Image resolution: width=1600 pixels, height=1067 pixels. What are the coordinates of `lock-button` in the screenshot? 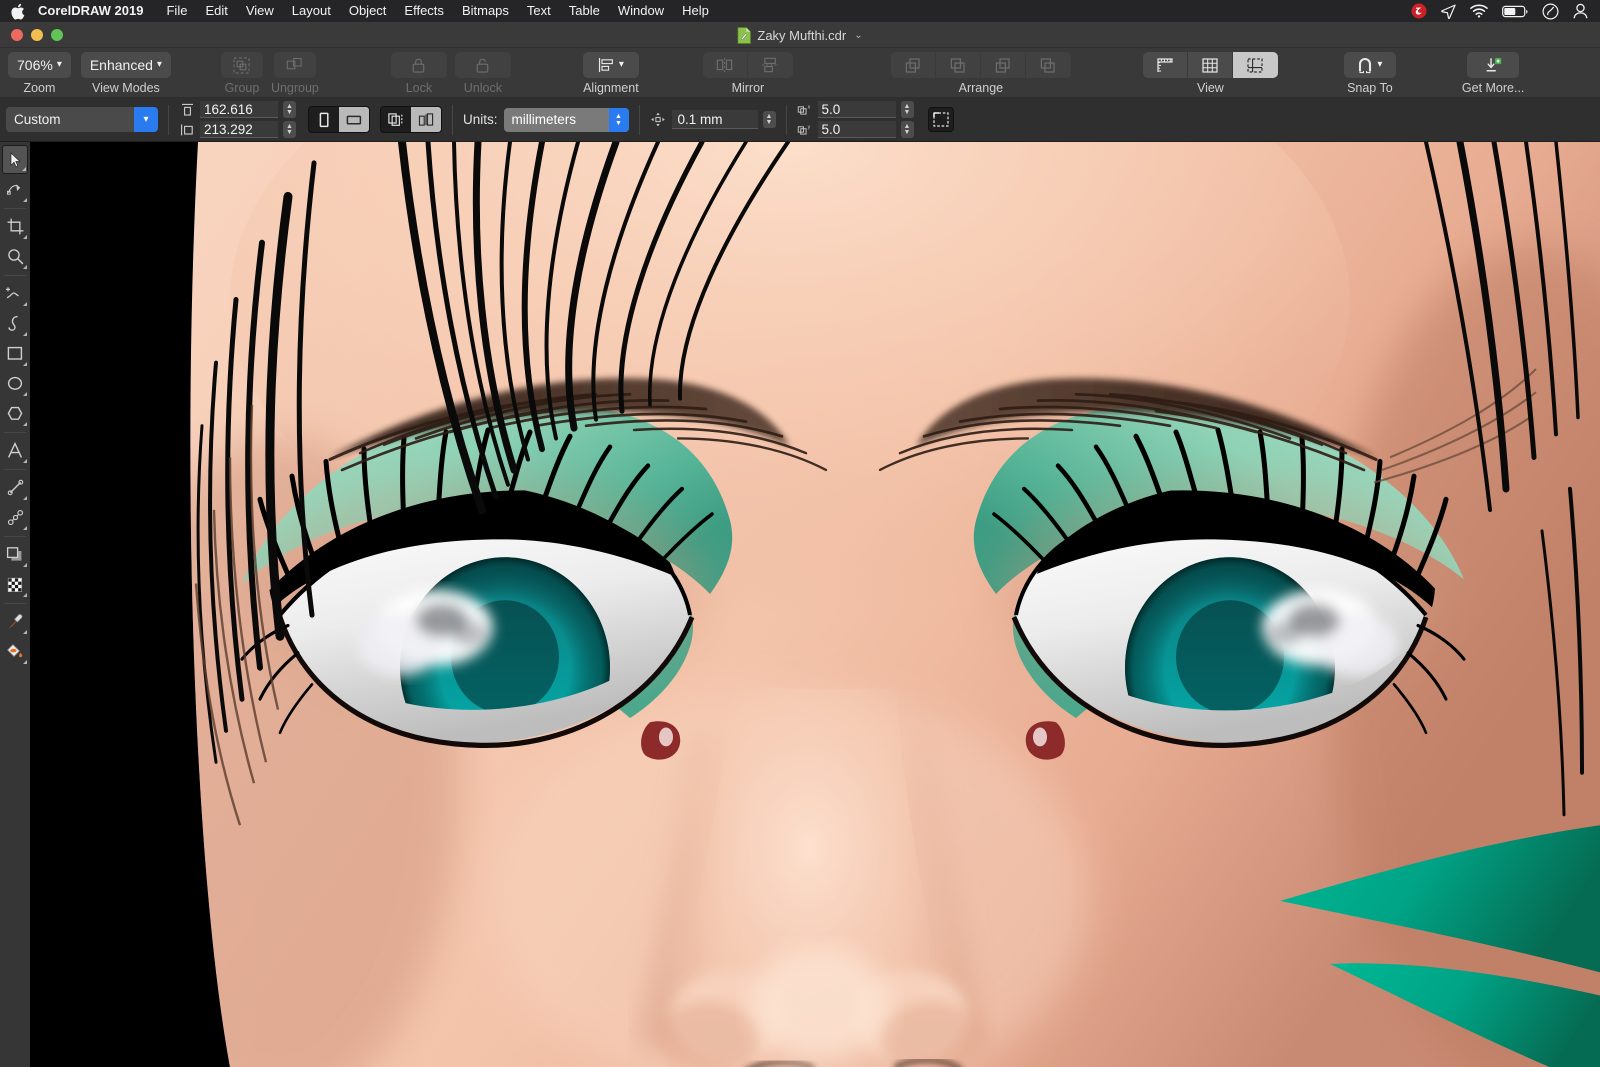 It's located at (418, 65).